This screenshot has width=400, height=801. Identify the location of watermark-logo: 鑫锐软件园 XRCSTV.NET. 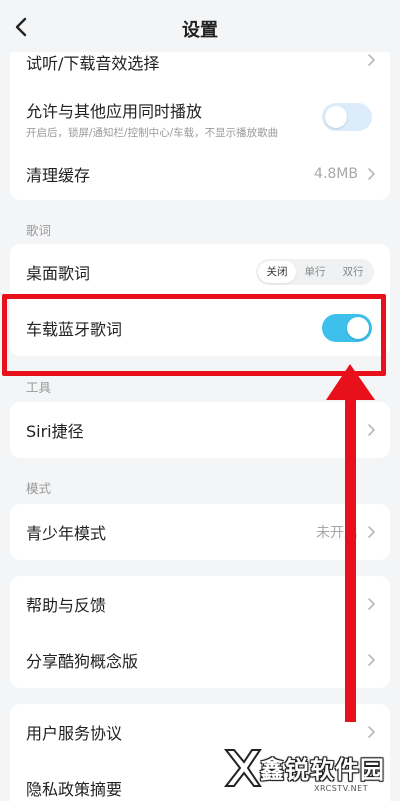
(311, 771).